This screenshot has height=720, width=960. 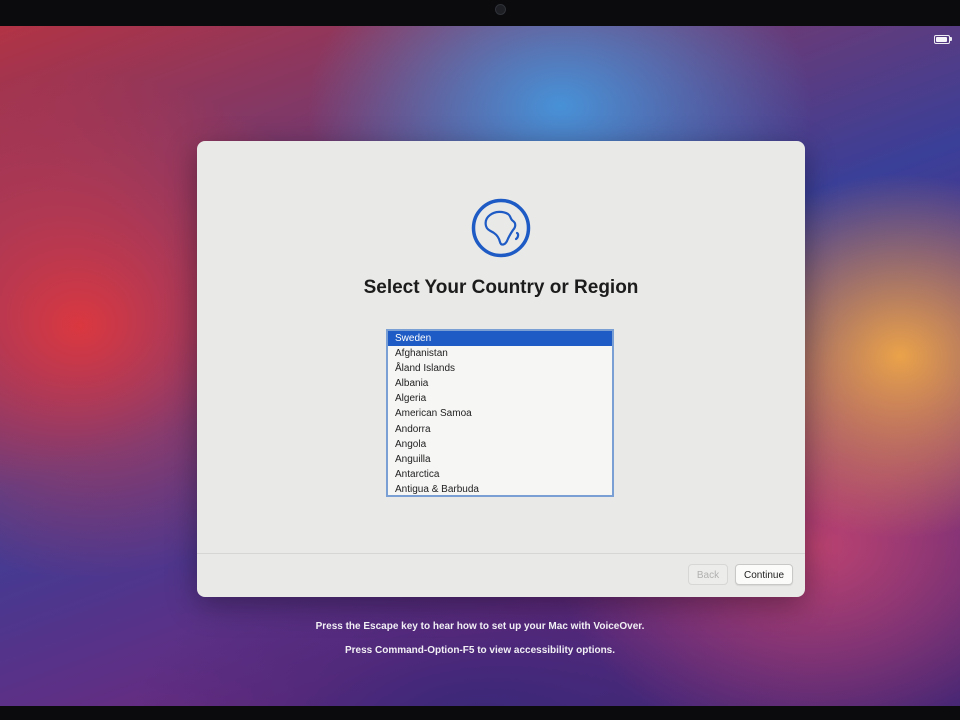 What do you see at coordinates (500, 383) in the screenshot?
I see `country-list-item: Albania` at bounding box center [500, 383].